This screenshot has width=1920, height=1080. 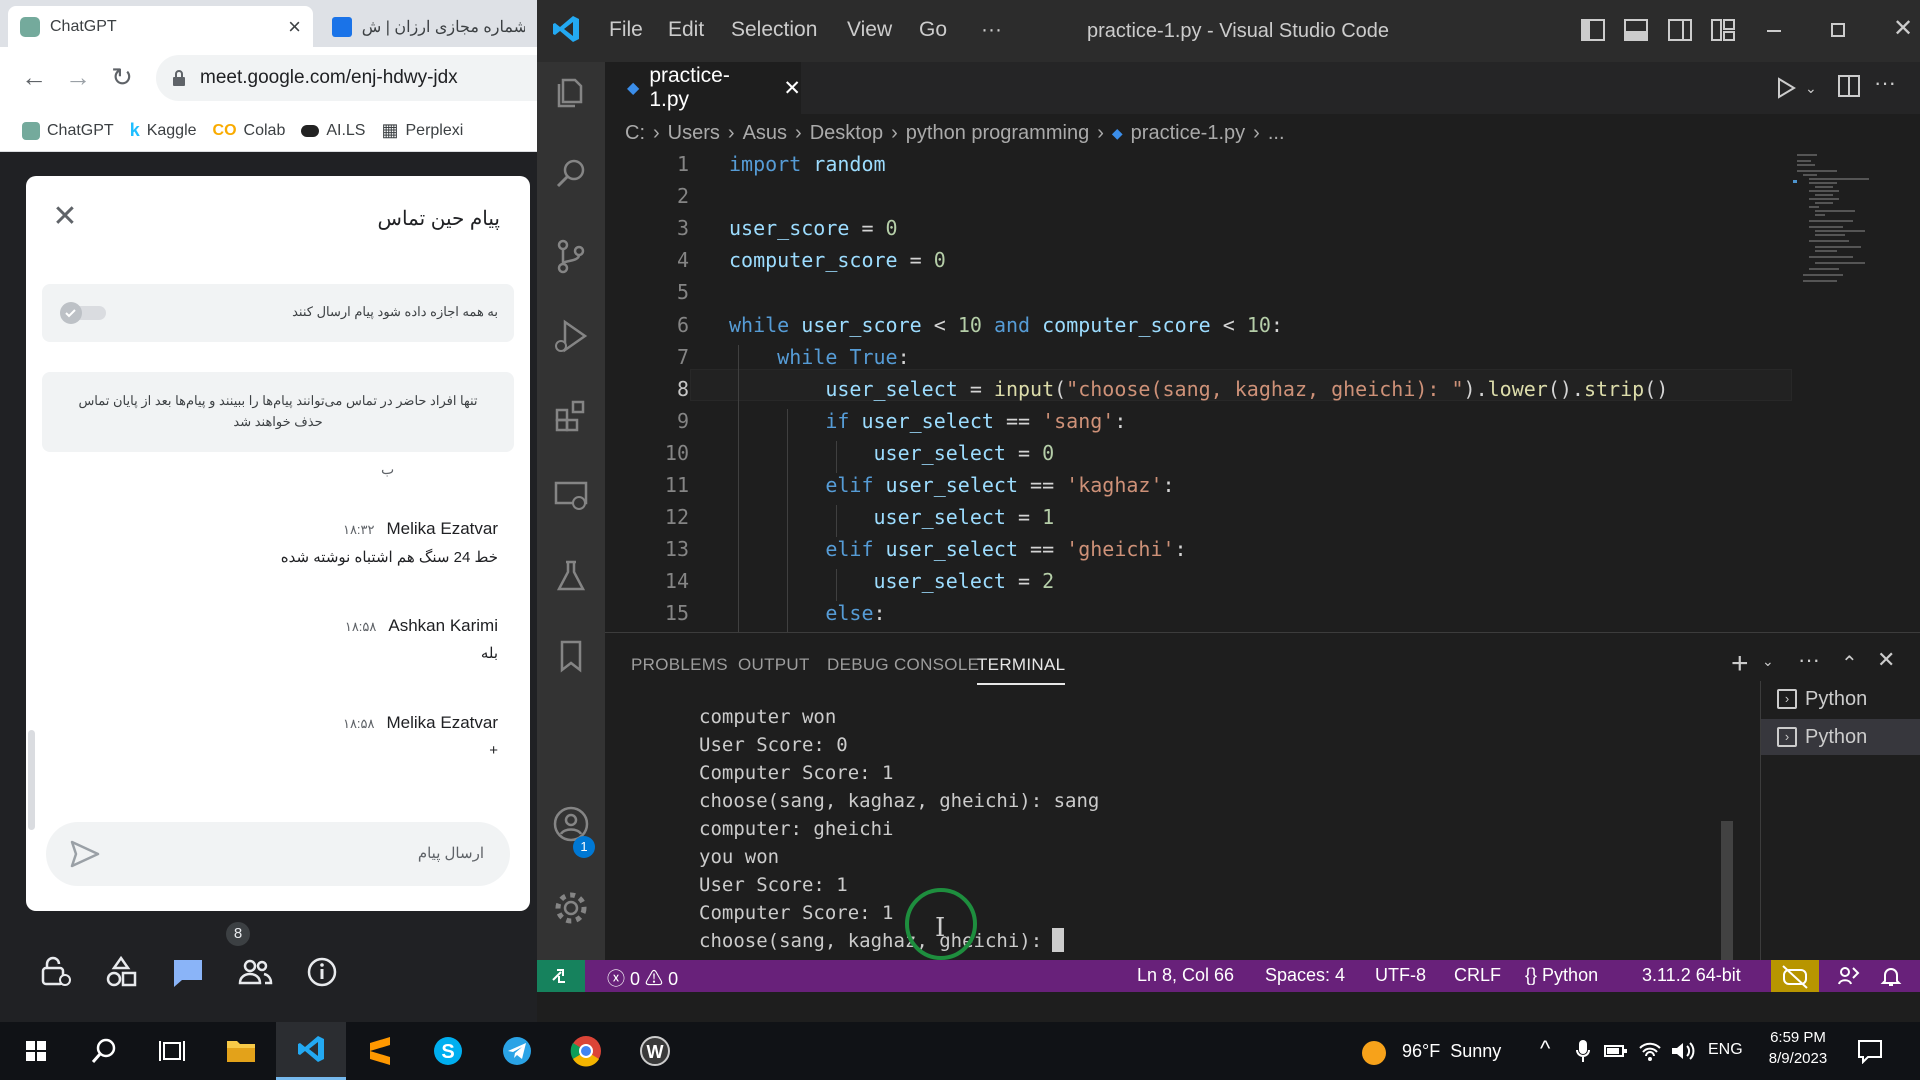 What do you see at coordinates (36, 1051) in the screenshot?
I see `windows-start-icon` at bounding box center [36, 1051].